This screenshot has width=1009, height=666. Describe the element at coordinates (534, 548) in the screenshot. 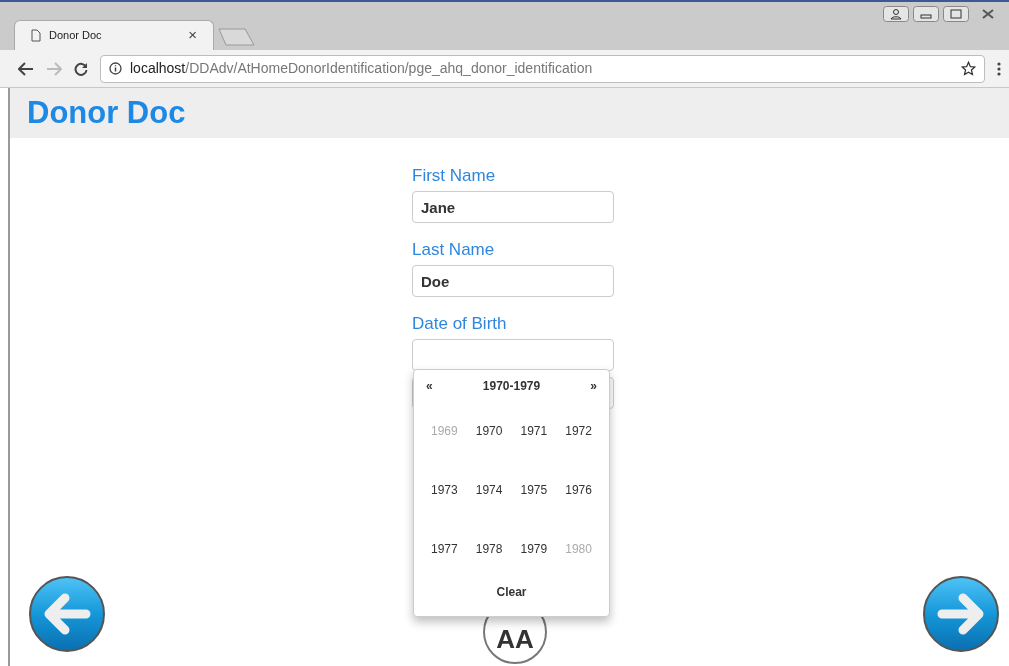

I see `year-cell: 1979` at that location.